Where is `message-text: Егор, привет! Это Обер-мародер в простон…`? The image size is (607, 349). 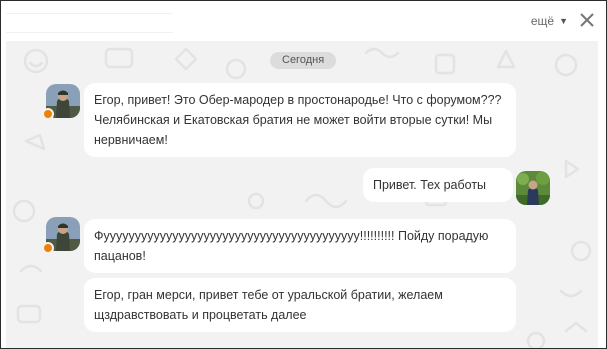 message-text: Егор, привет! Это Обер-мародер в простон… is located at coordinates (298, 120).